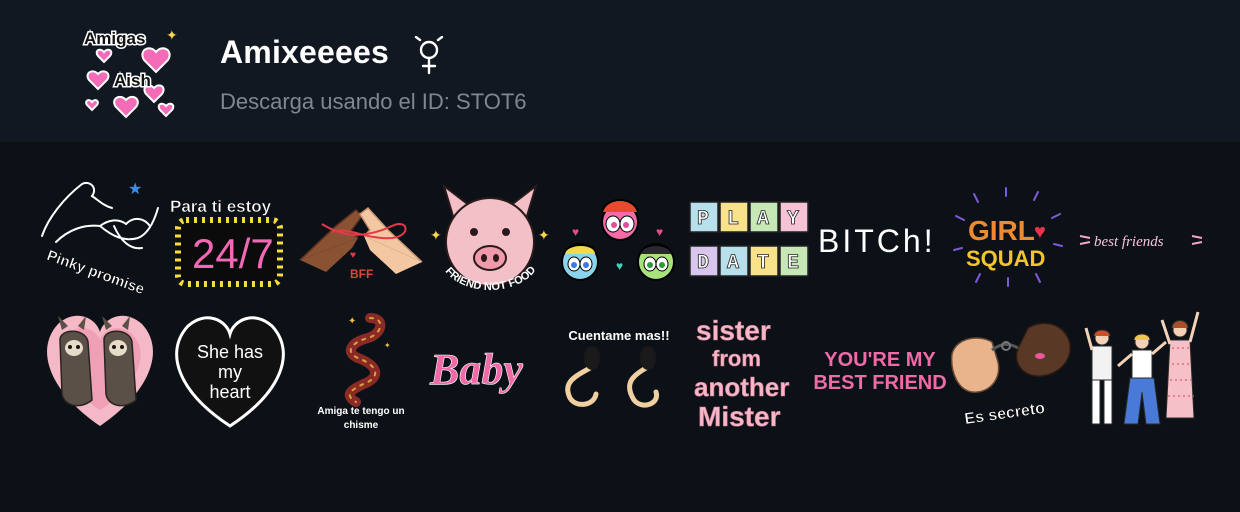 The height and width of the screenshot is (512, 1240). Describe the element at coordinates (114, 38) in the screenshot. I see `pack-icon-text-1: Amigas` at that location.